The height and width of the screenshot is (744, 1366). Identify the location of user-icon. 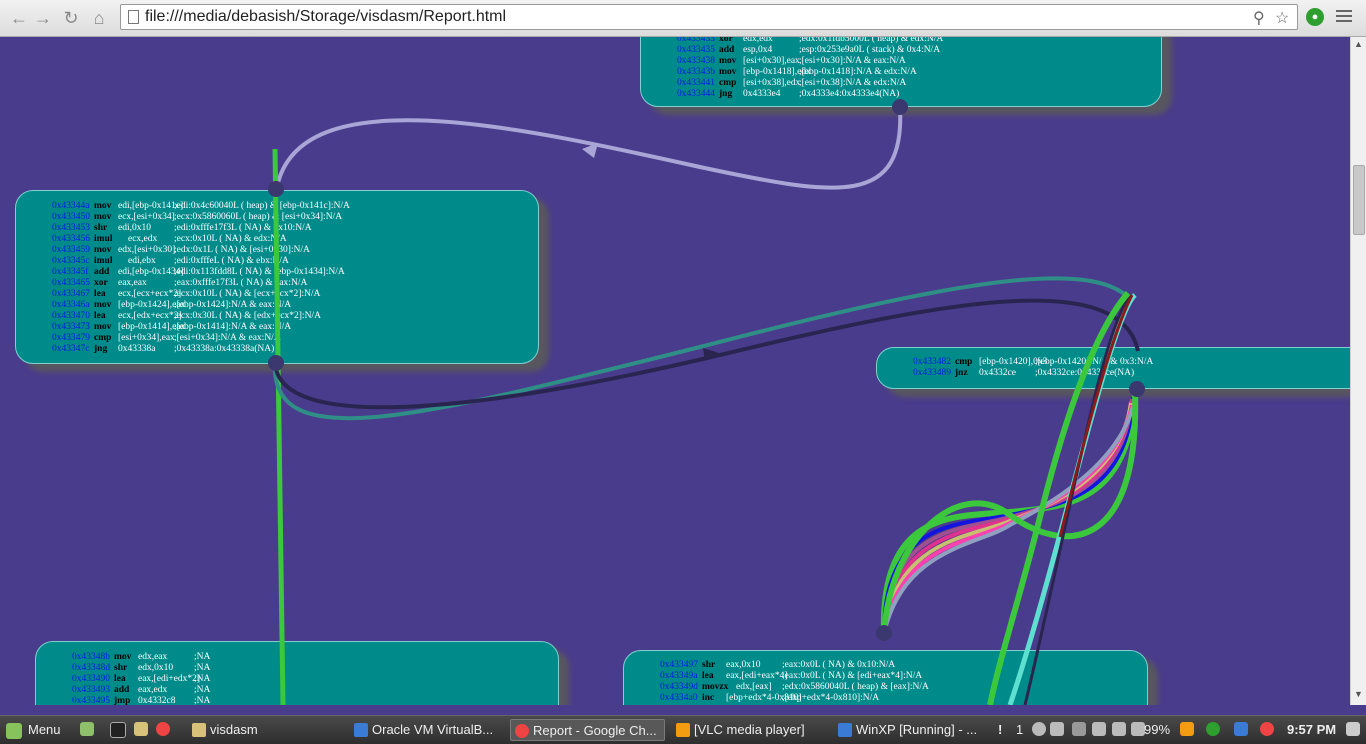
(1039, 729).